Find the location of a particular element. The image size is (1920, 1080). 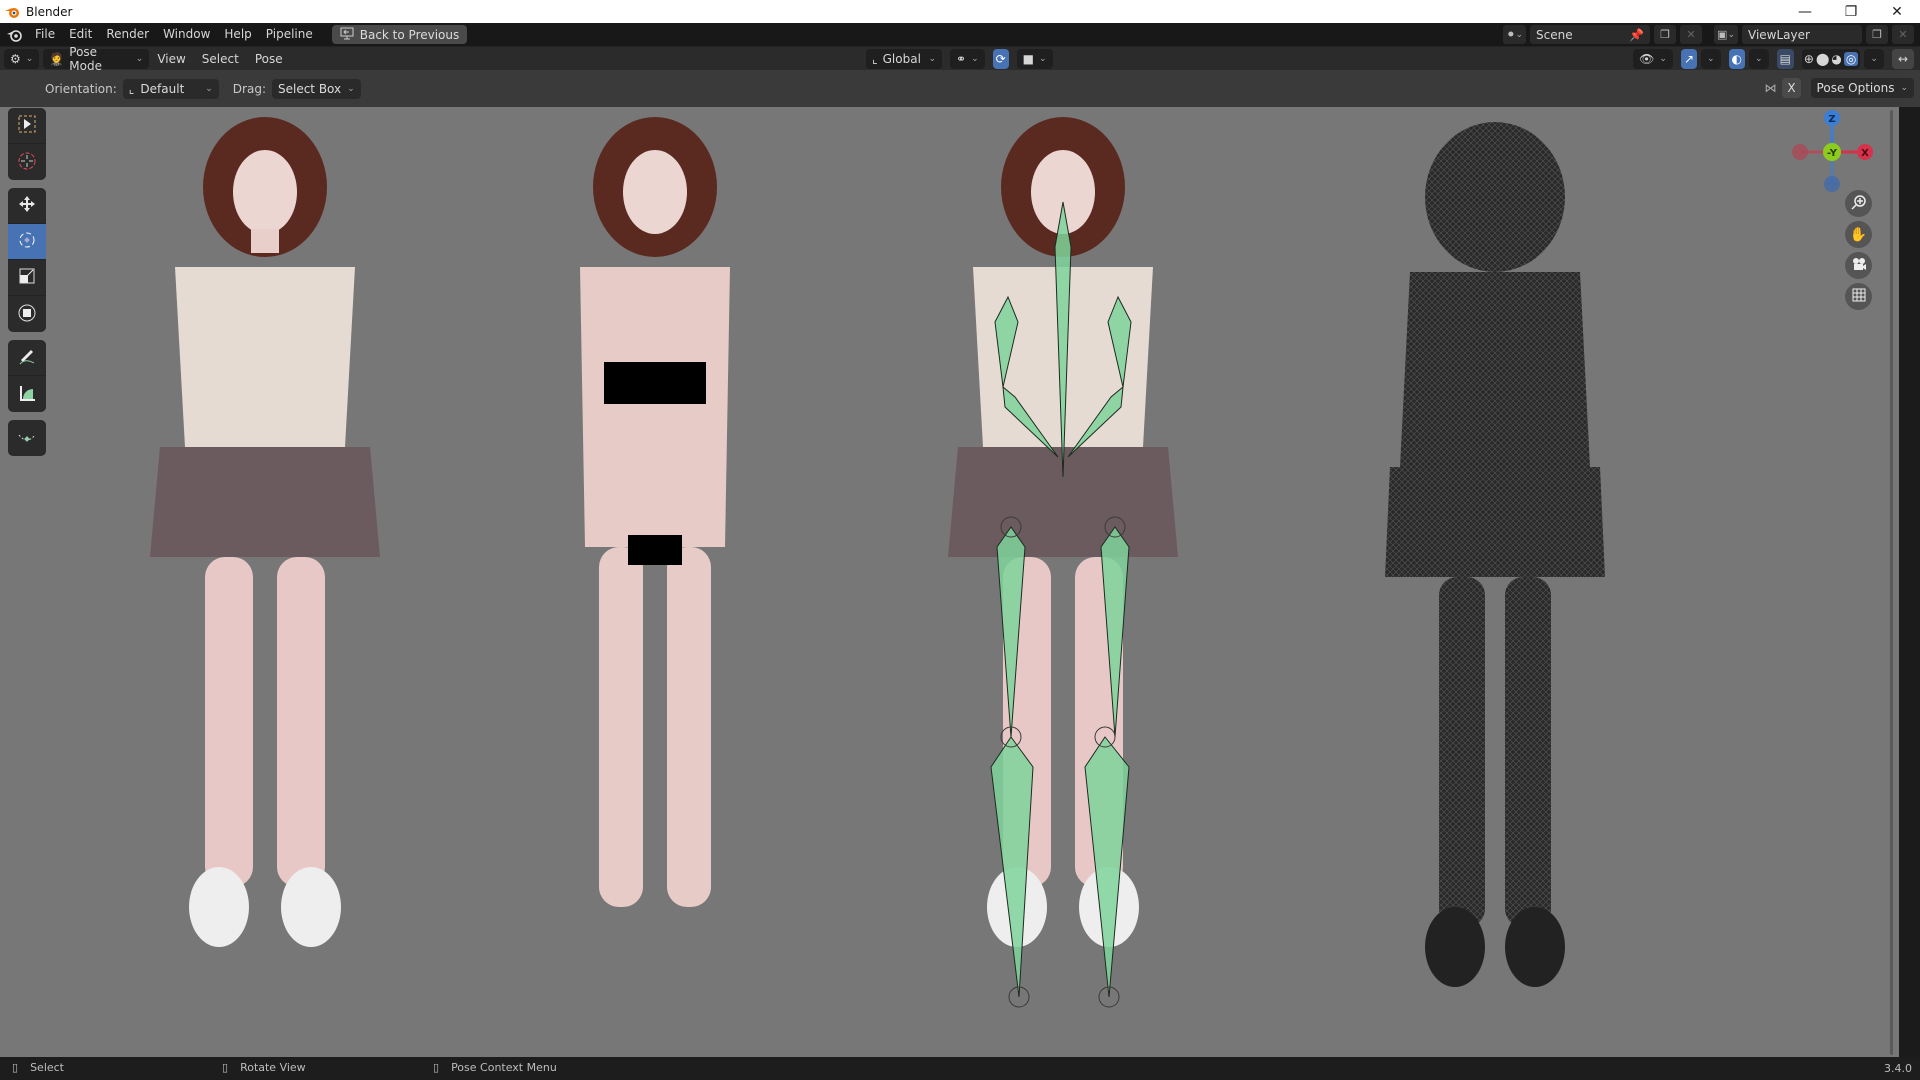

view-layer-name-field: ViewLayer is located at coordinates (1802, 34).